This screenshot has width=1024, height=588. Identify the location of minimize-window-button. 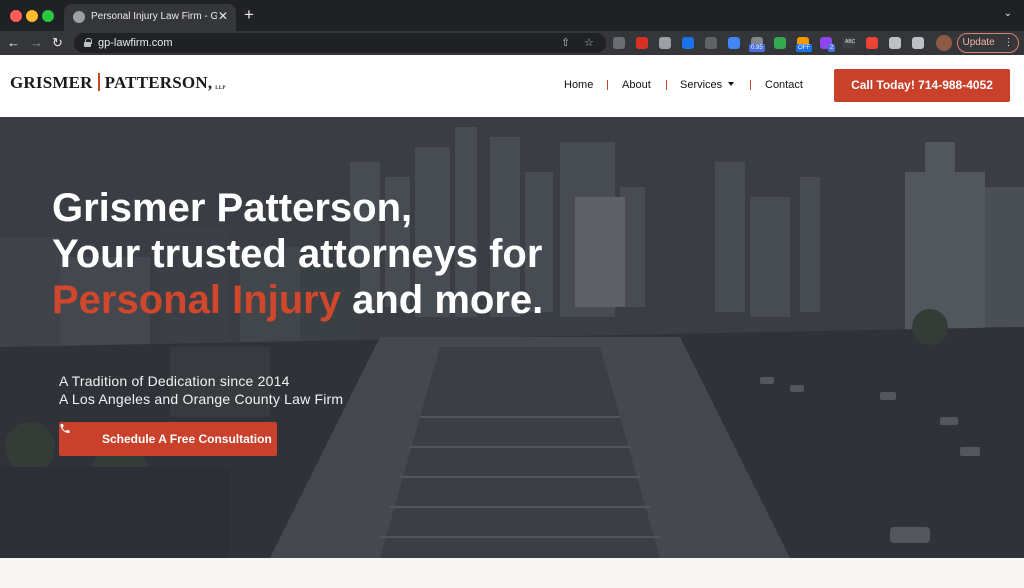
(32, 16).